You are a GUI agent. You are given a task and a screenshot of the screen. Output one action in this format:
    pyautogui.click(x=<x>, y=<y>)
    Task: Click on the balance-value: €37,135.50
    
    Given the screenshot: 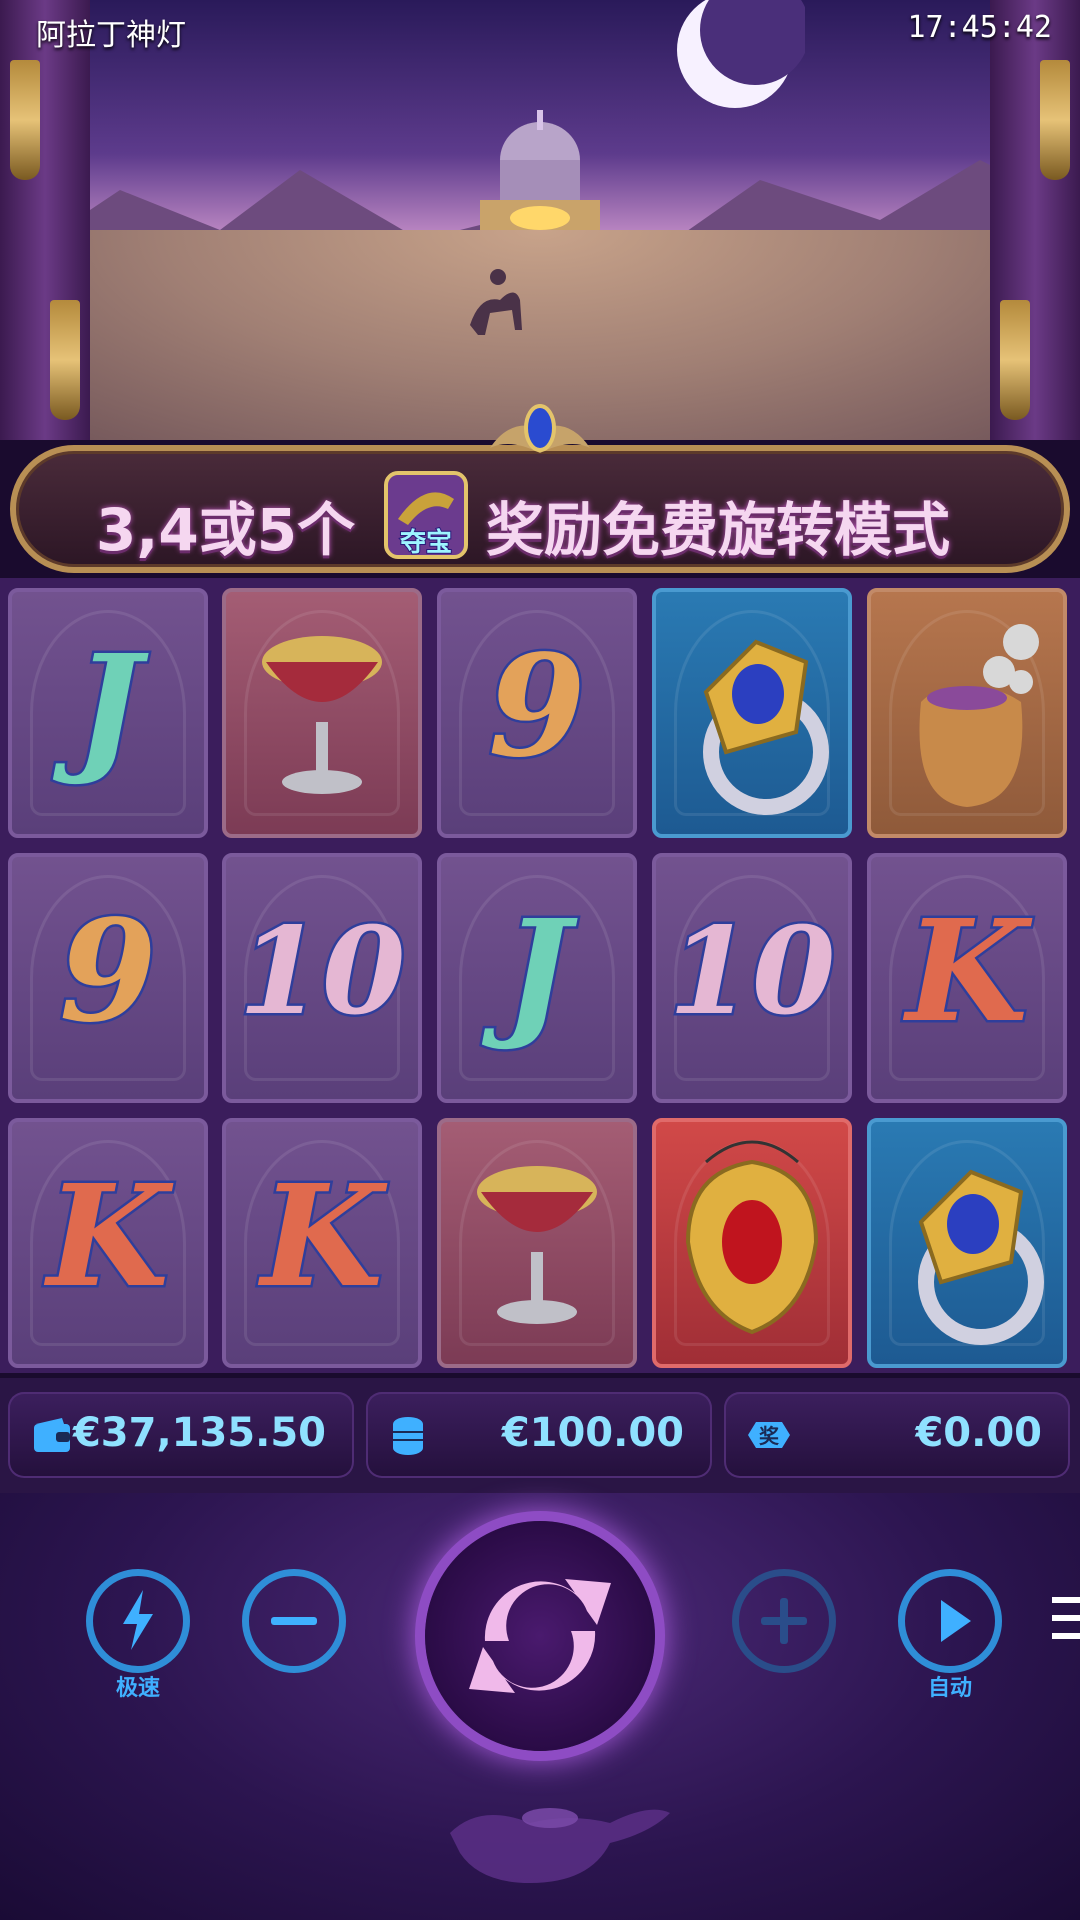 What is the action you would take?
    pyautogui.click(x=199, y=1433)
    